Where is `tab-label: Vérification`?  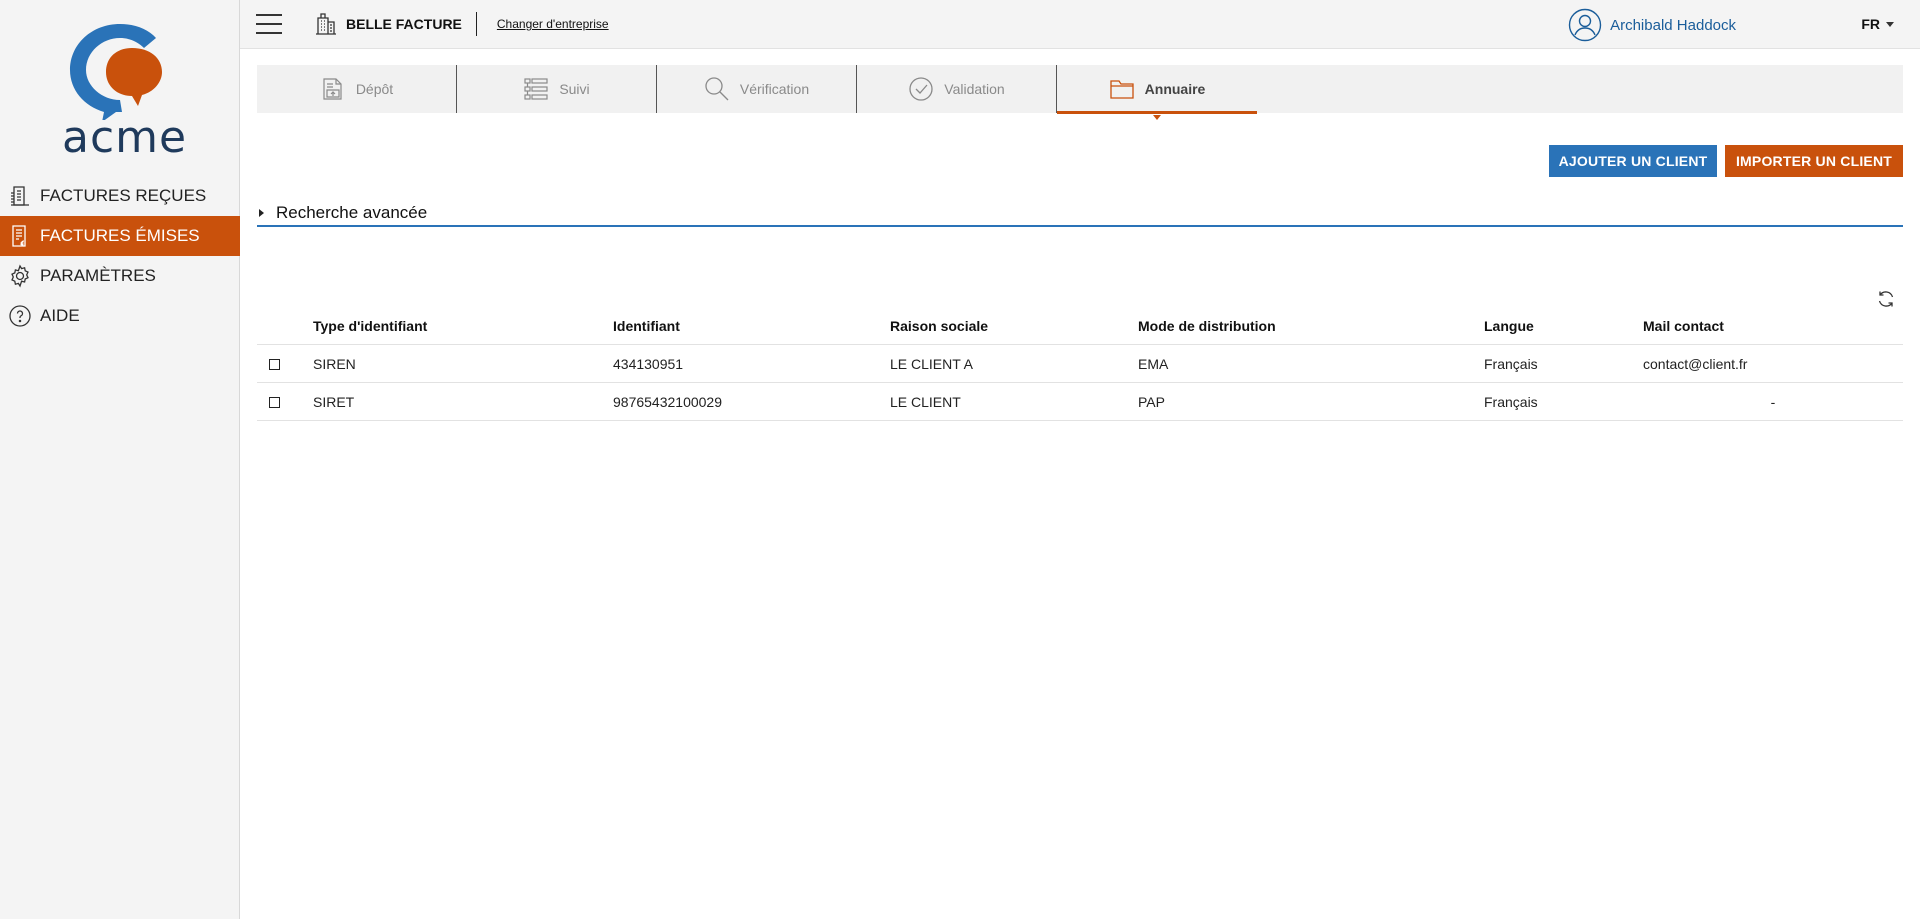
tab-label: Vérification is located at coordinates (774, 89).